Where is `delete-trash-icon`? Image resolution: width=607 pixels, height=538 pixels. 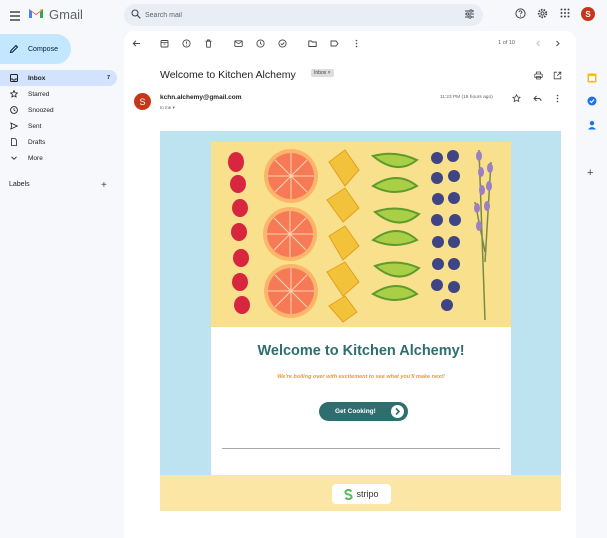
delete-trash-icon is located at coordinates (208, 43).